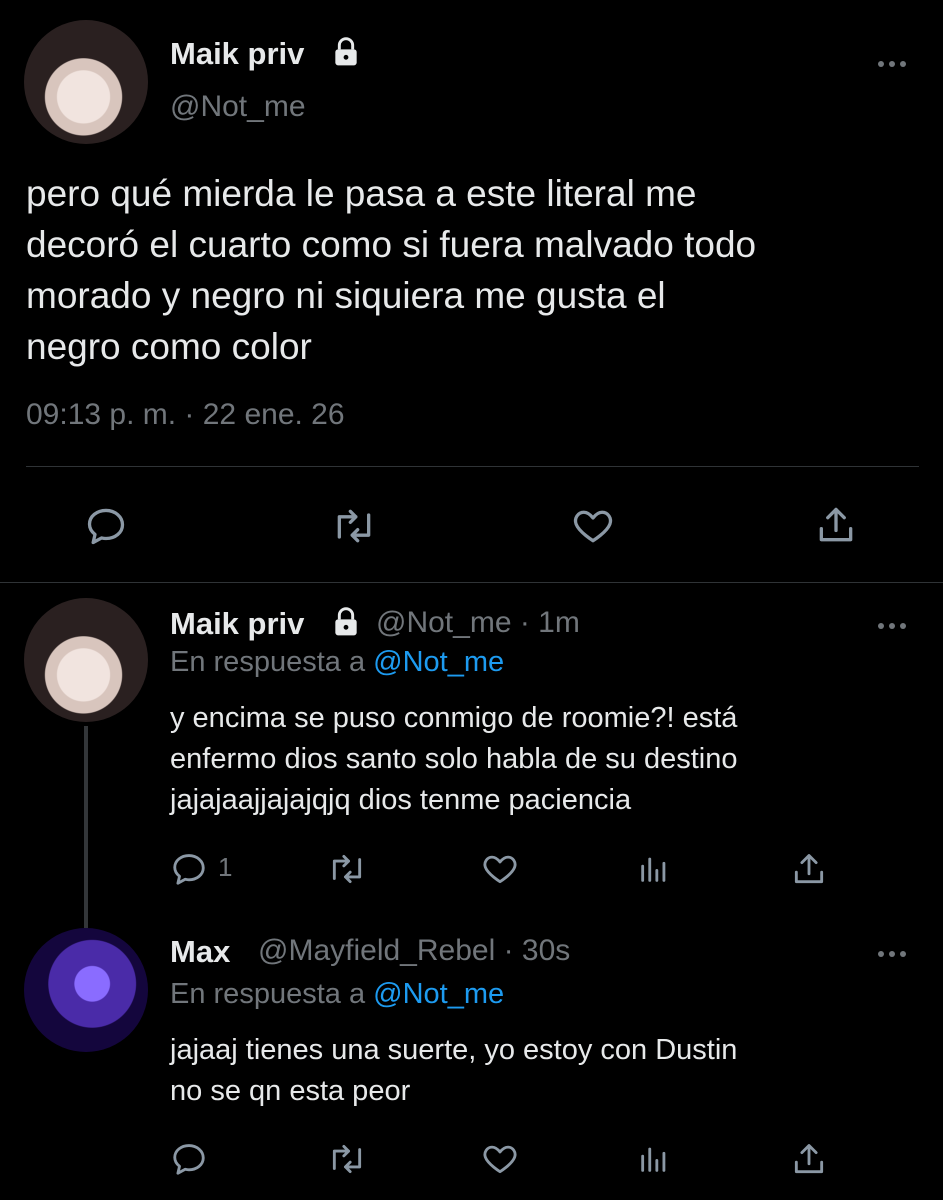 The height and width of the screenshot is (1200, 943). Describe the element at coordinates (86, 827) in the screenshot. I see `thread-line` at that location.